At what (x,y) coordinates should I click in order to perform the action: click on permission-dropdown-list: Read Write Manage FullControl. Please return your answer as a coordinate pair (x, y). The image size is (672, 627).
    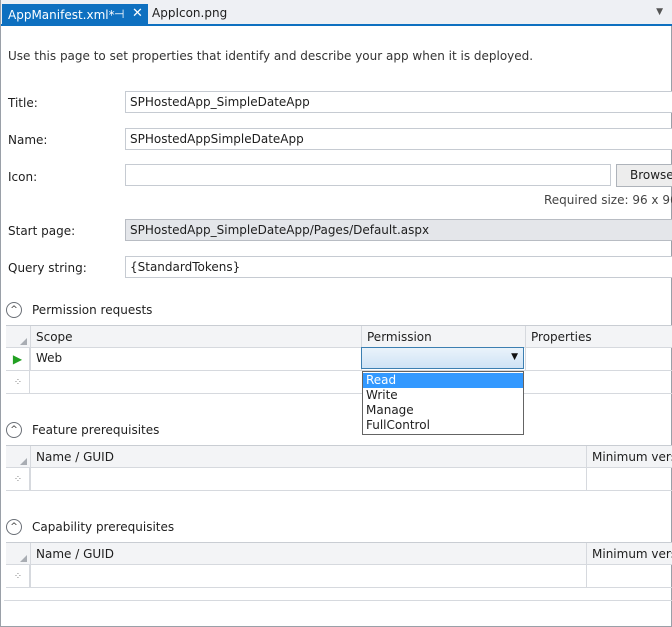
    Looking at the image, I should click on (443, 403).